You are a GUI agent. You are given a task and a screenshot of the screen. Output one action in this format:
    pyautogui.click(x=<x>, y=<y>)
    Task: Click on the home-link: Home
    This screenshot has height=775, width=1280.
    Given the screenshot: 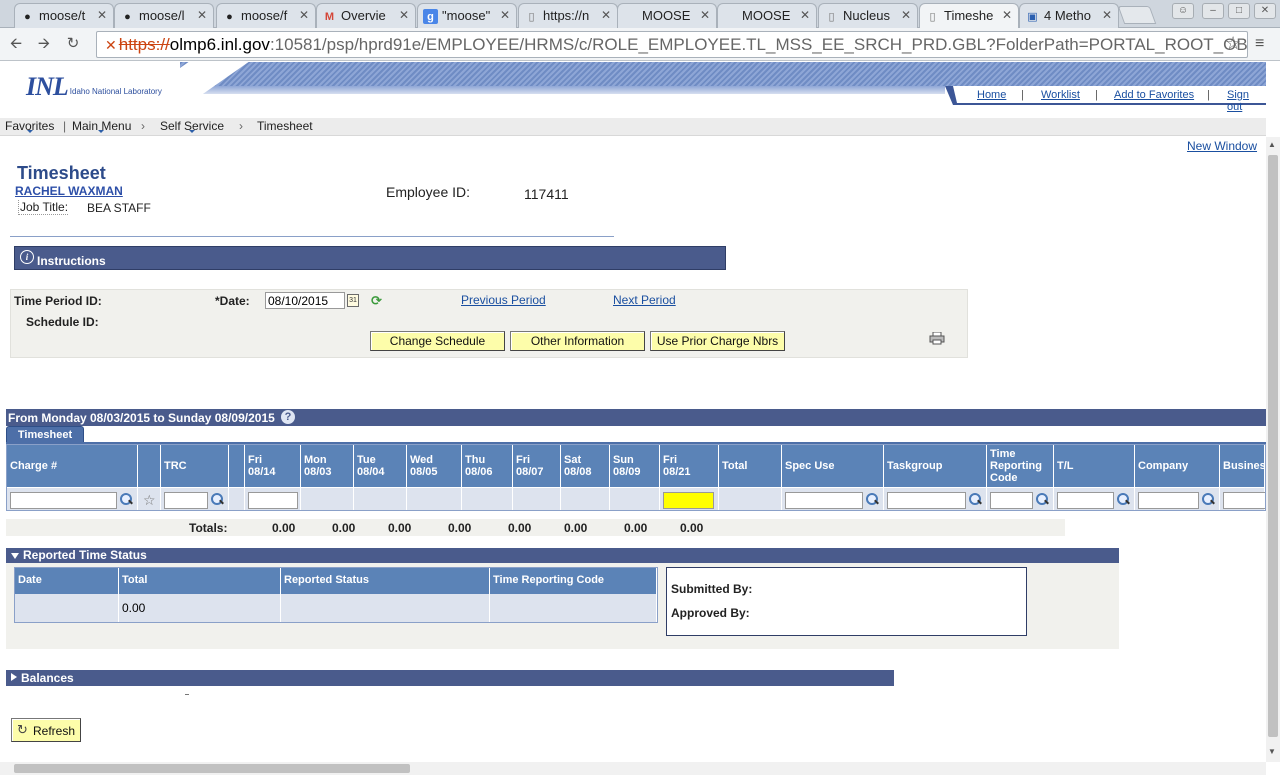 What is the action you would take?
    pyautogui.click(x=991, y=95)
    